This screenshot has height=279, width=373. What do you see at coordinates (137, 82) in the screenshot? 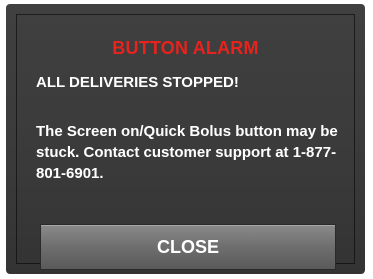
I see `alarm-headline: ALL DELIVERIES STOPPED!` at bounding box center [137, 82].